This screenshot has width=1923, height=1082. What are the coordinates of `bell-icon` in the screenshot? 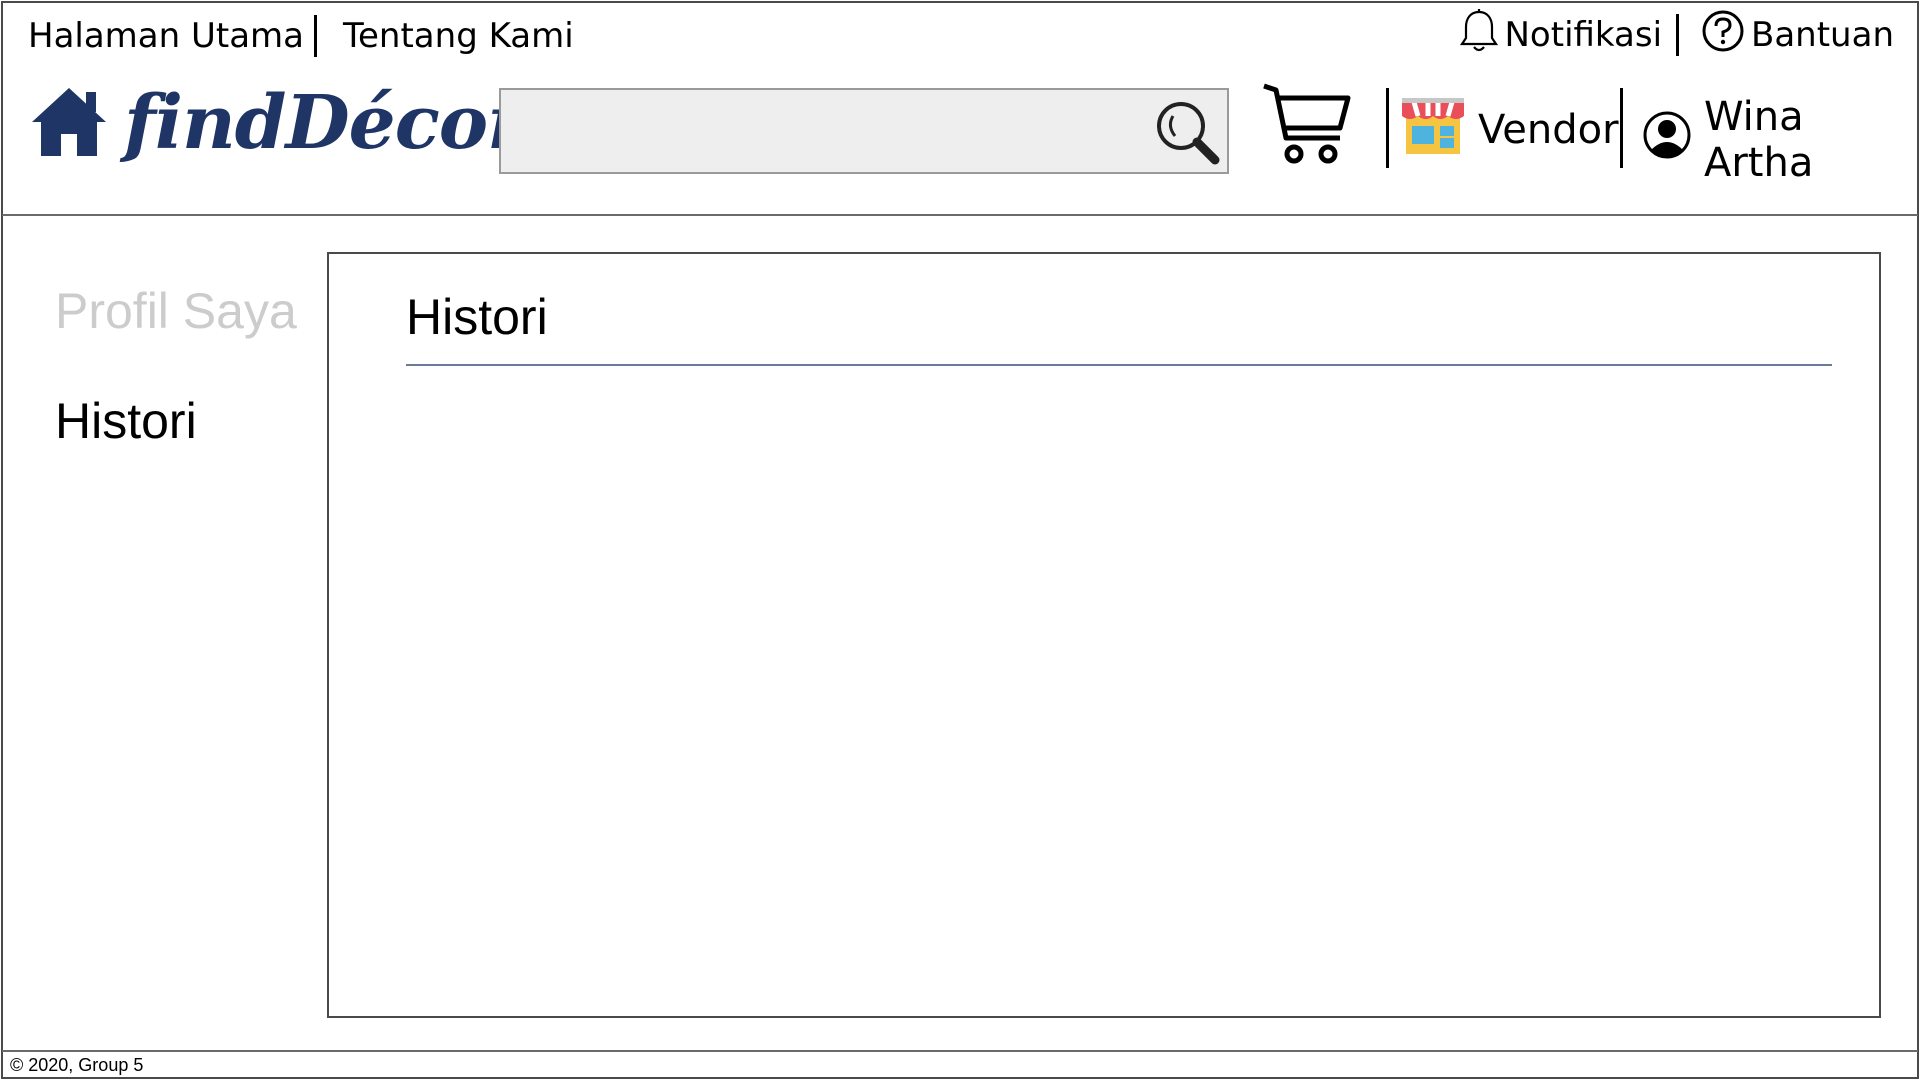 It's located at (1479, 35).